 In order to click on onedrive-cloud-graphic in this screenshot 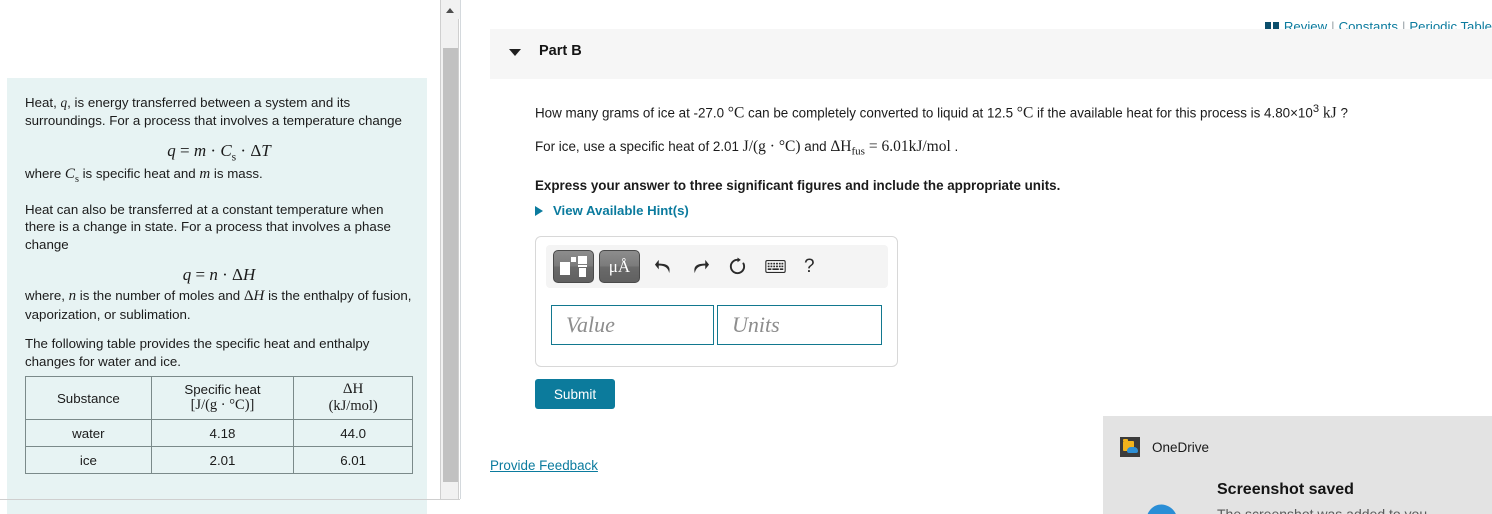, I will do `click(1167, 508)`.